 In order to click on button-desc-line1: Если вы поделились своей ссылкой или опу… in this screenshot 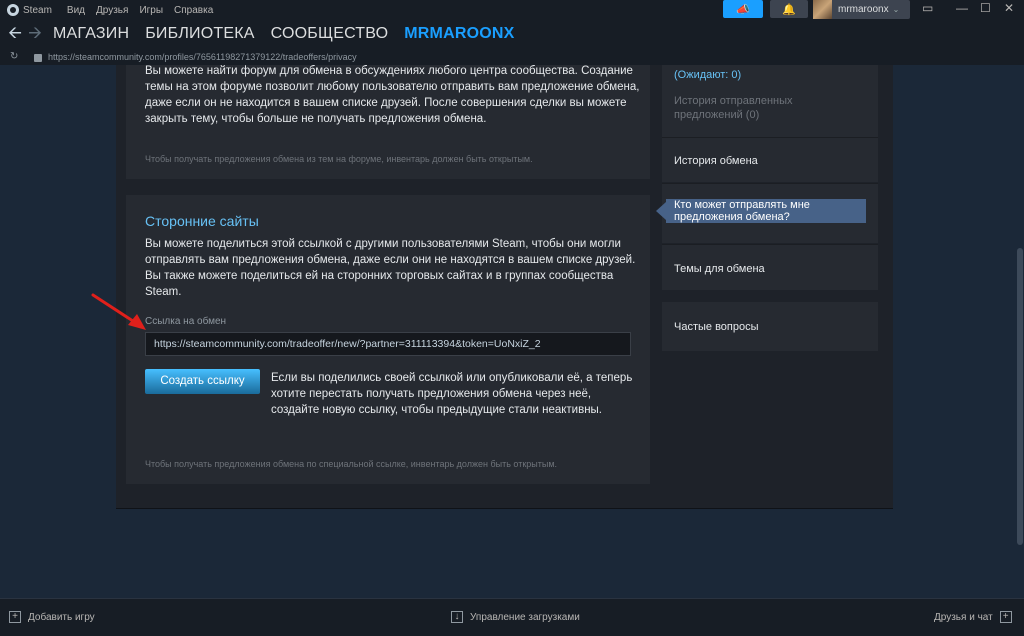, I will do `click(452, 378)`.